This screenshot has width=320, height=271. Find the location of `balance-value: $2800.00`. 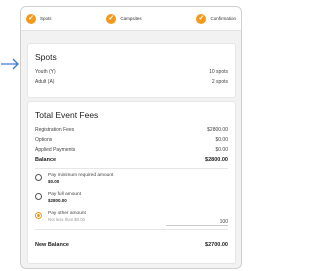

balance-value: $2800.00 is located at coordinates (216, 160).